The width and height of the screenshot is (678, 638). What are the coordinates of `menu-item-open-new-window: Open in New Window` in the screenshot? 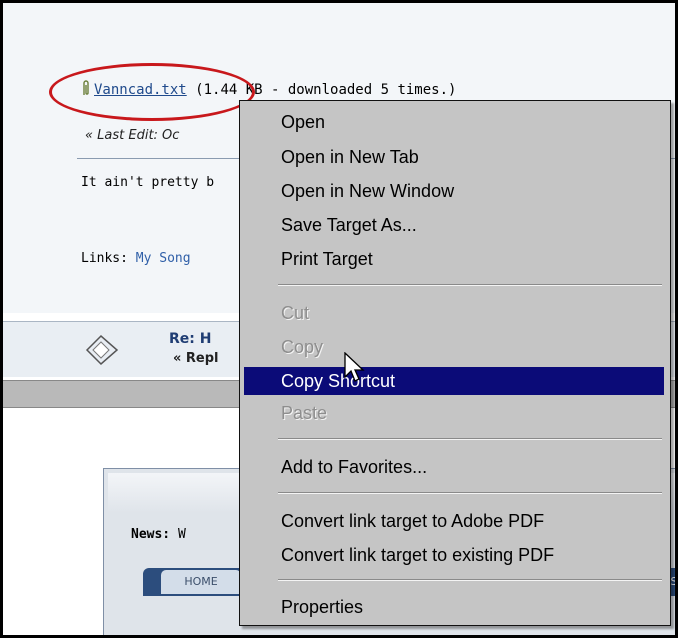 It's located at (454, 191).